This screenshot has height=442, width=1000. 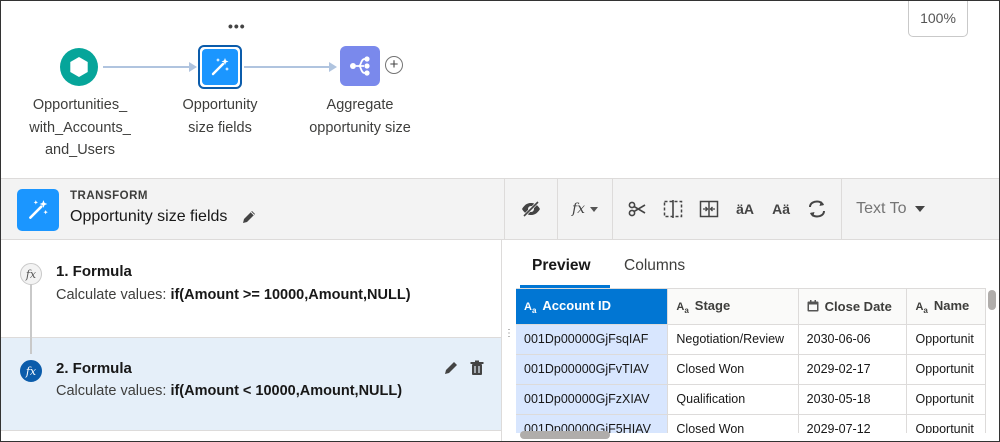 I want to click on table-cell: 001Dp00000GjFvTIAV, so click(x=592, y=369).